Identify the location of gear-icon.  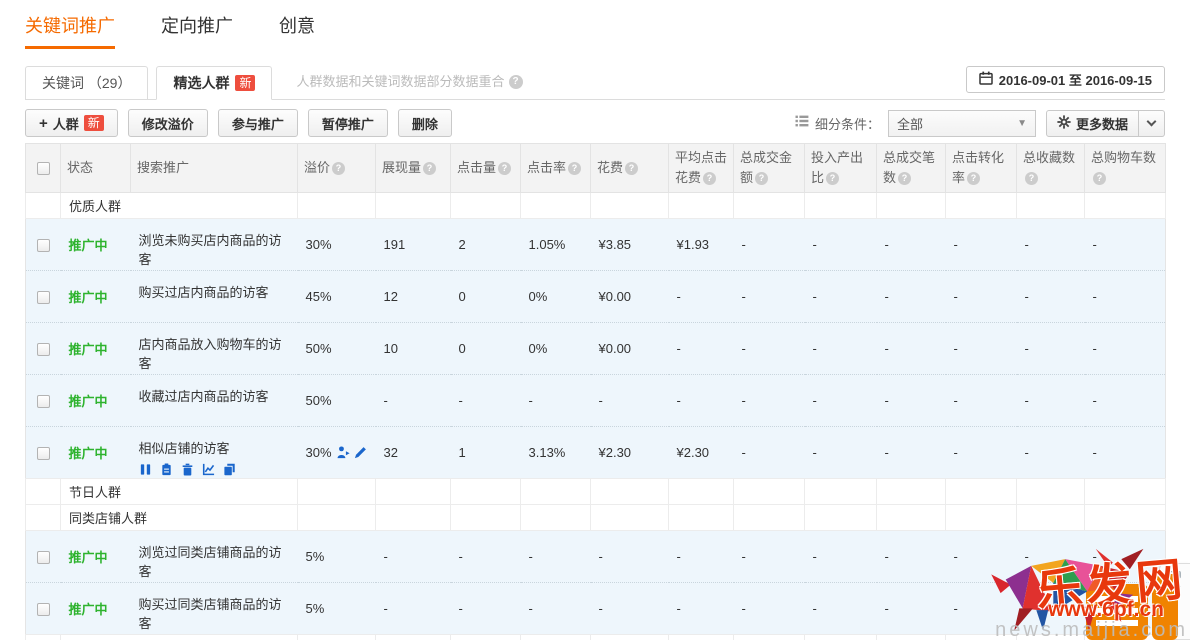
(1064, 123).